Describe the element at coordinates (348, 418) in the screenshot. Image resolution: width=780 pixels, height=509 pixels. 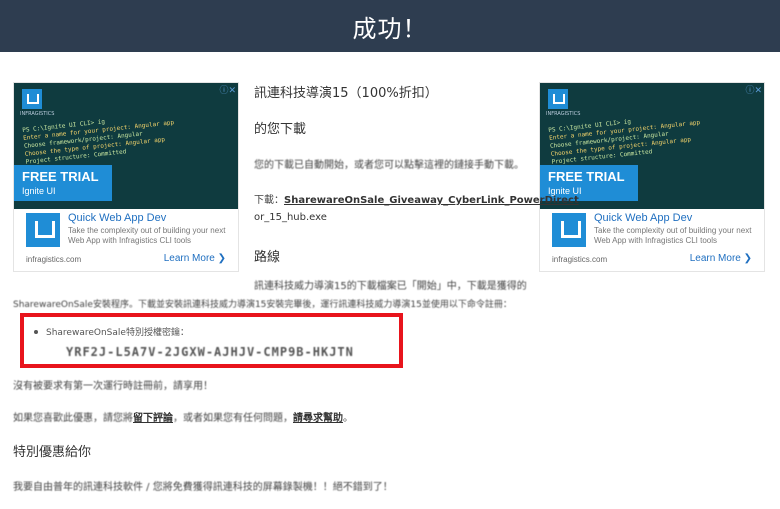
I see `help-suffix: 。` at that location.